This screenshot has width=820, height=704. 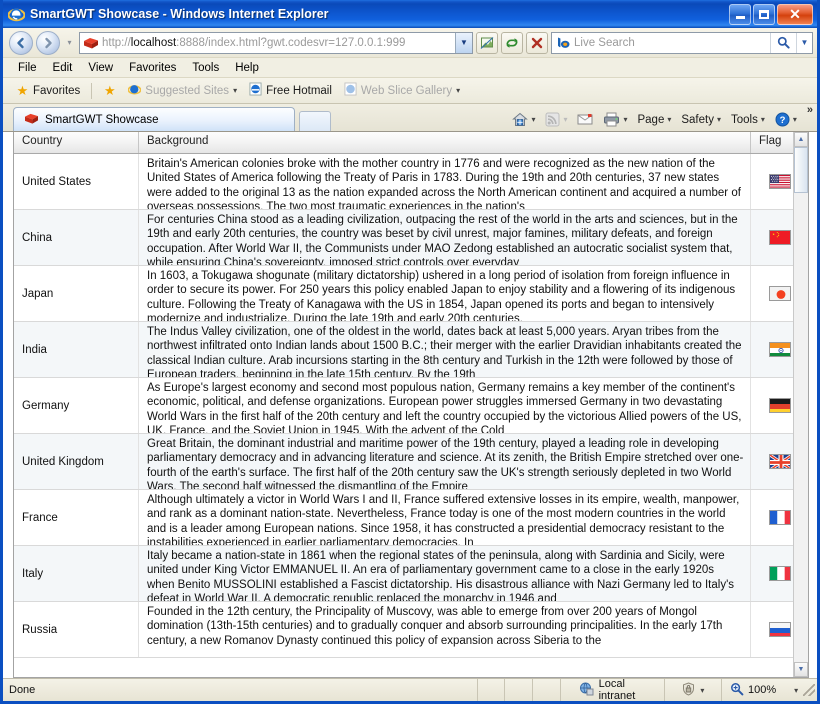 I want to click on maximize-button, so click(x=764, y=14).